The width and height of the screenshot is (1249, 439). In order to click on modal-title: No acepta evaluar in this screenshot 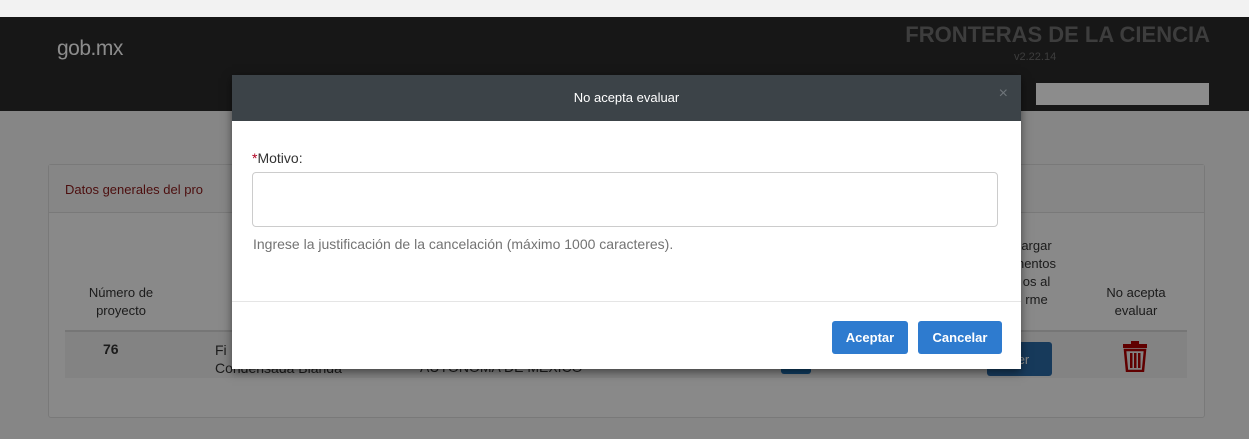, I will do `click(626, 97)`.